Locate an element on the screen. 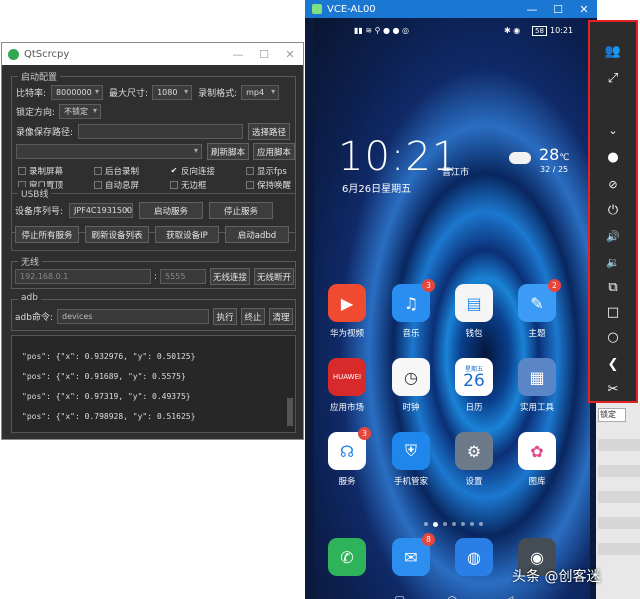 This screenshot has width=640, height=599. dock-browser: ◍ is located at coordinates (474, 557).